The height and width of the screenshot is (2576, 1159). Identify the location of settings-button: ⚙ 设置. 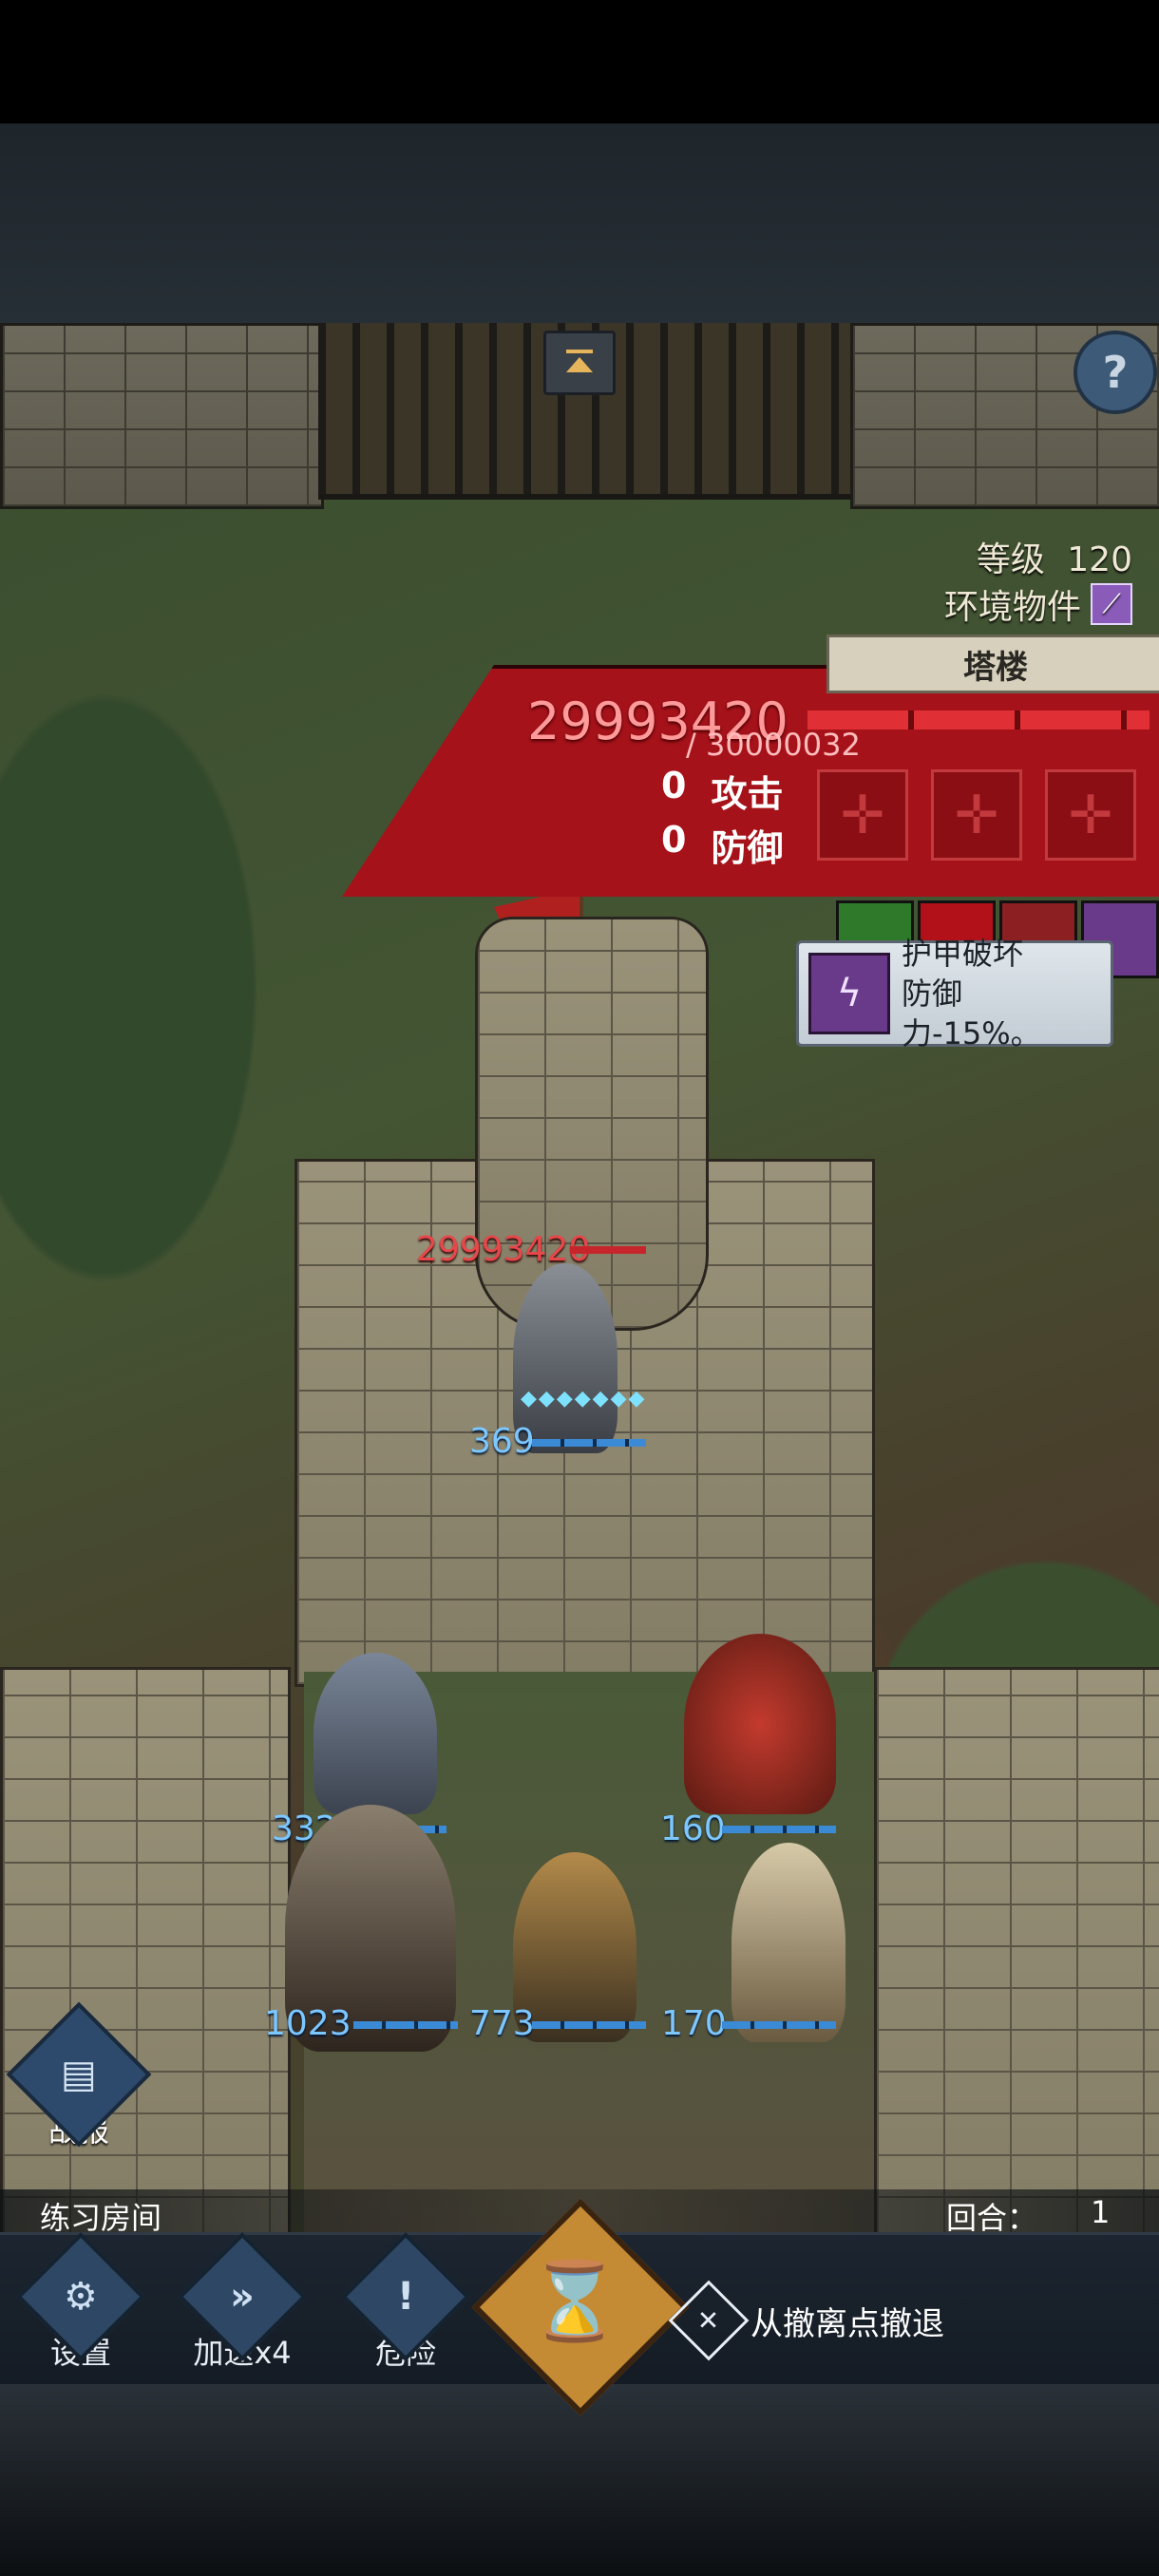
(81, 2308).